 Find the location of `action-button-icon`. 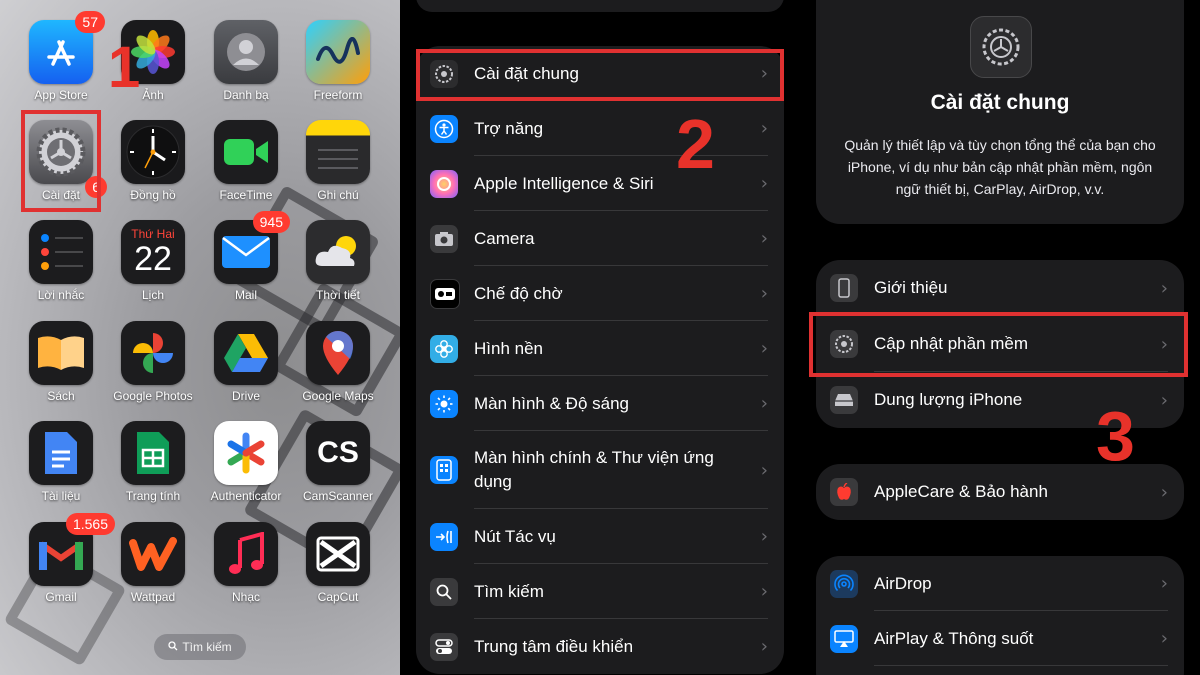

action-button-icon is located at coordinates (444, 536).